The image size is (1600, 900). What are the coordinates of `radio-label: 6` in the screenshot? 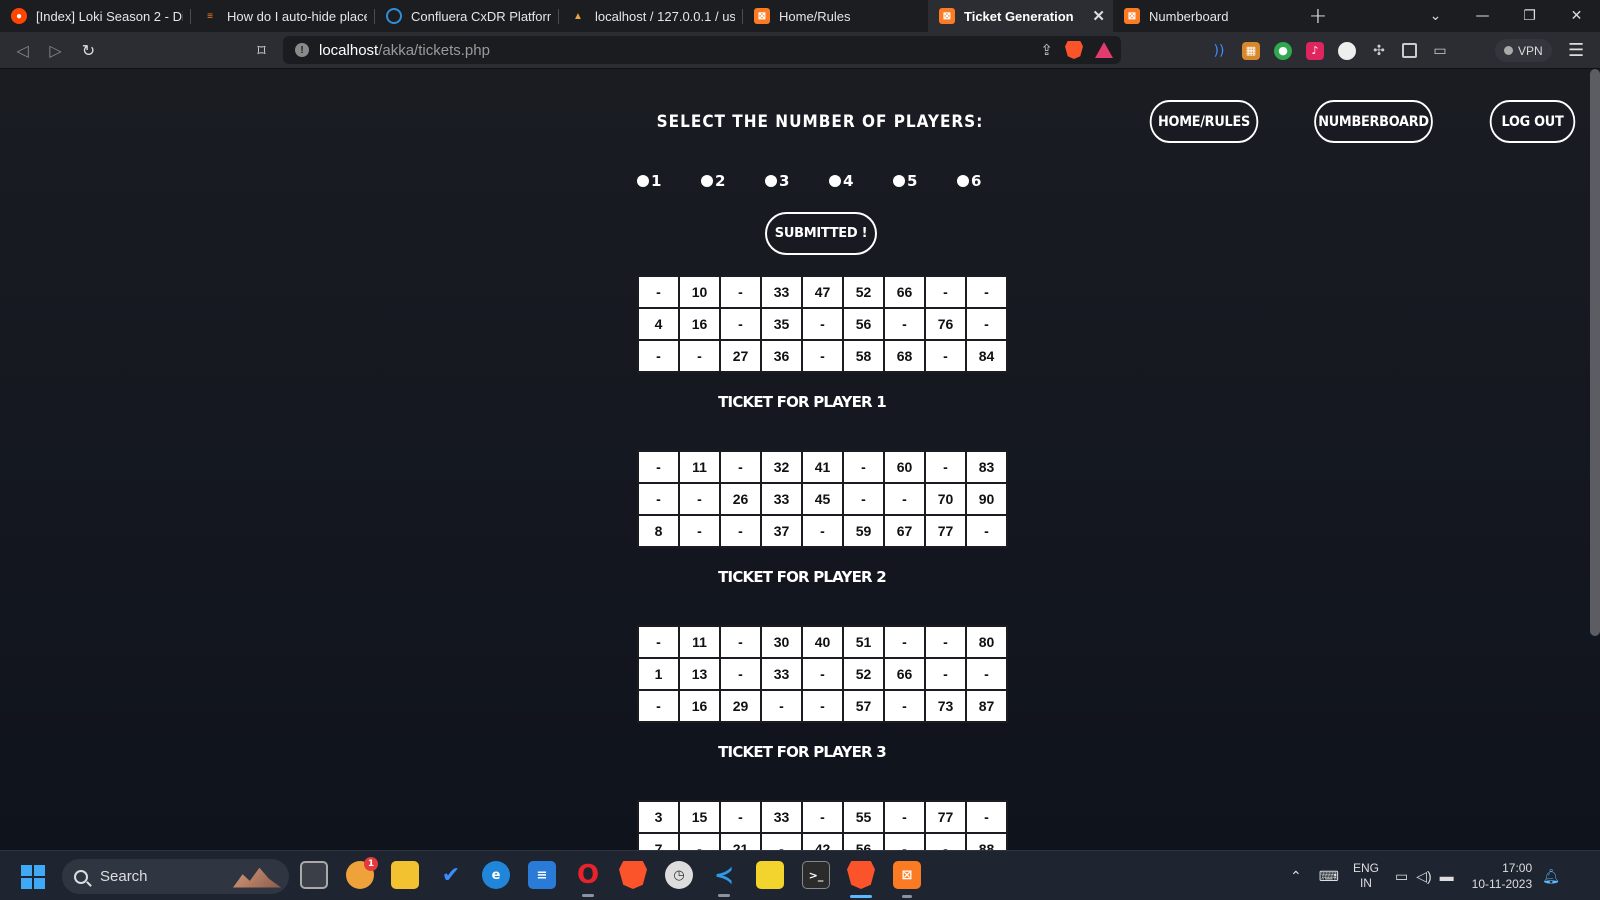 It's located at (976, 181).